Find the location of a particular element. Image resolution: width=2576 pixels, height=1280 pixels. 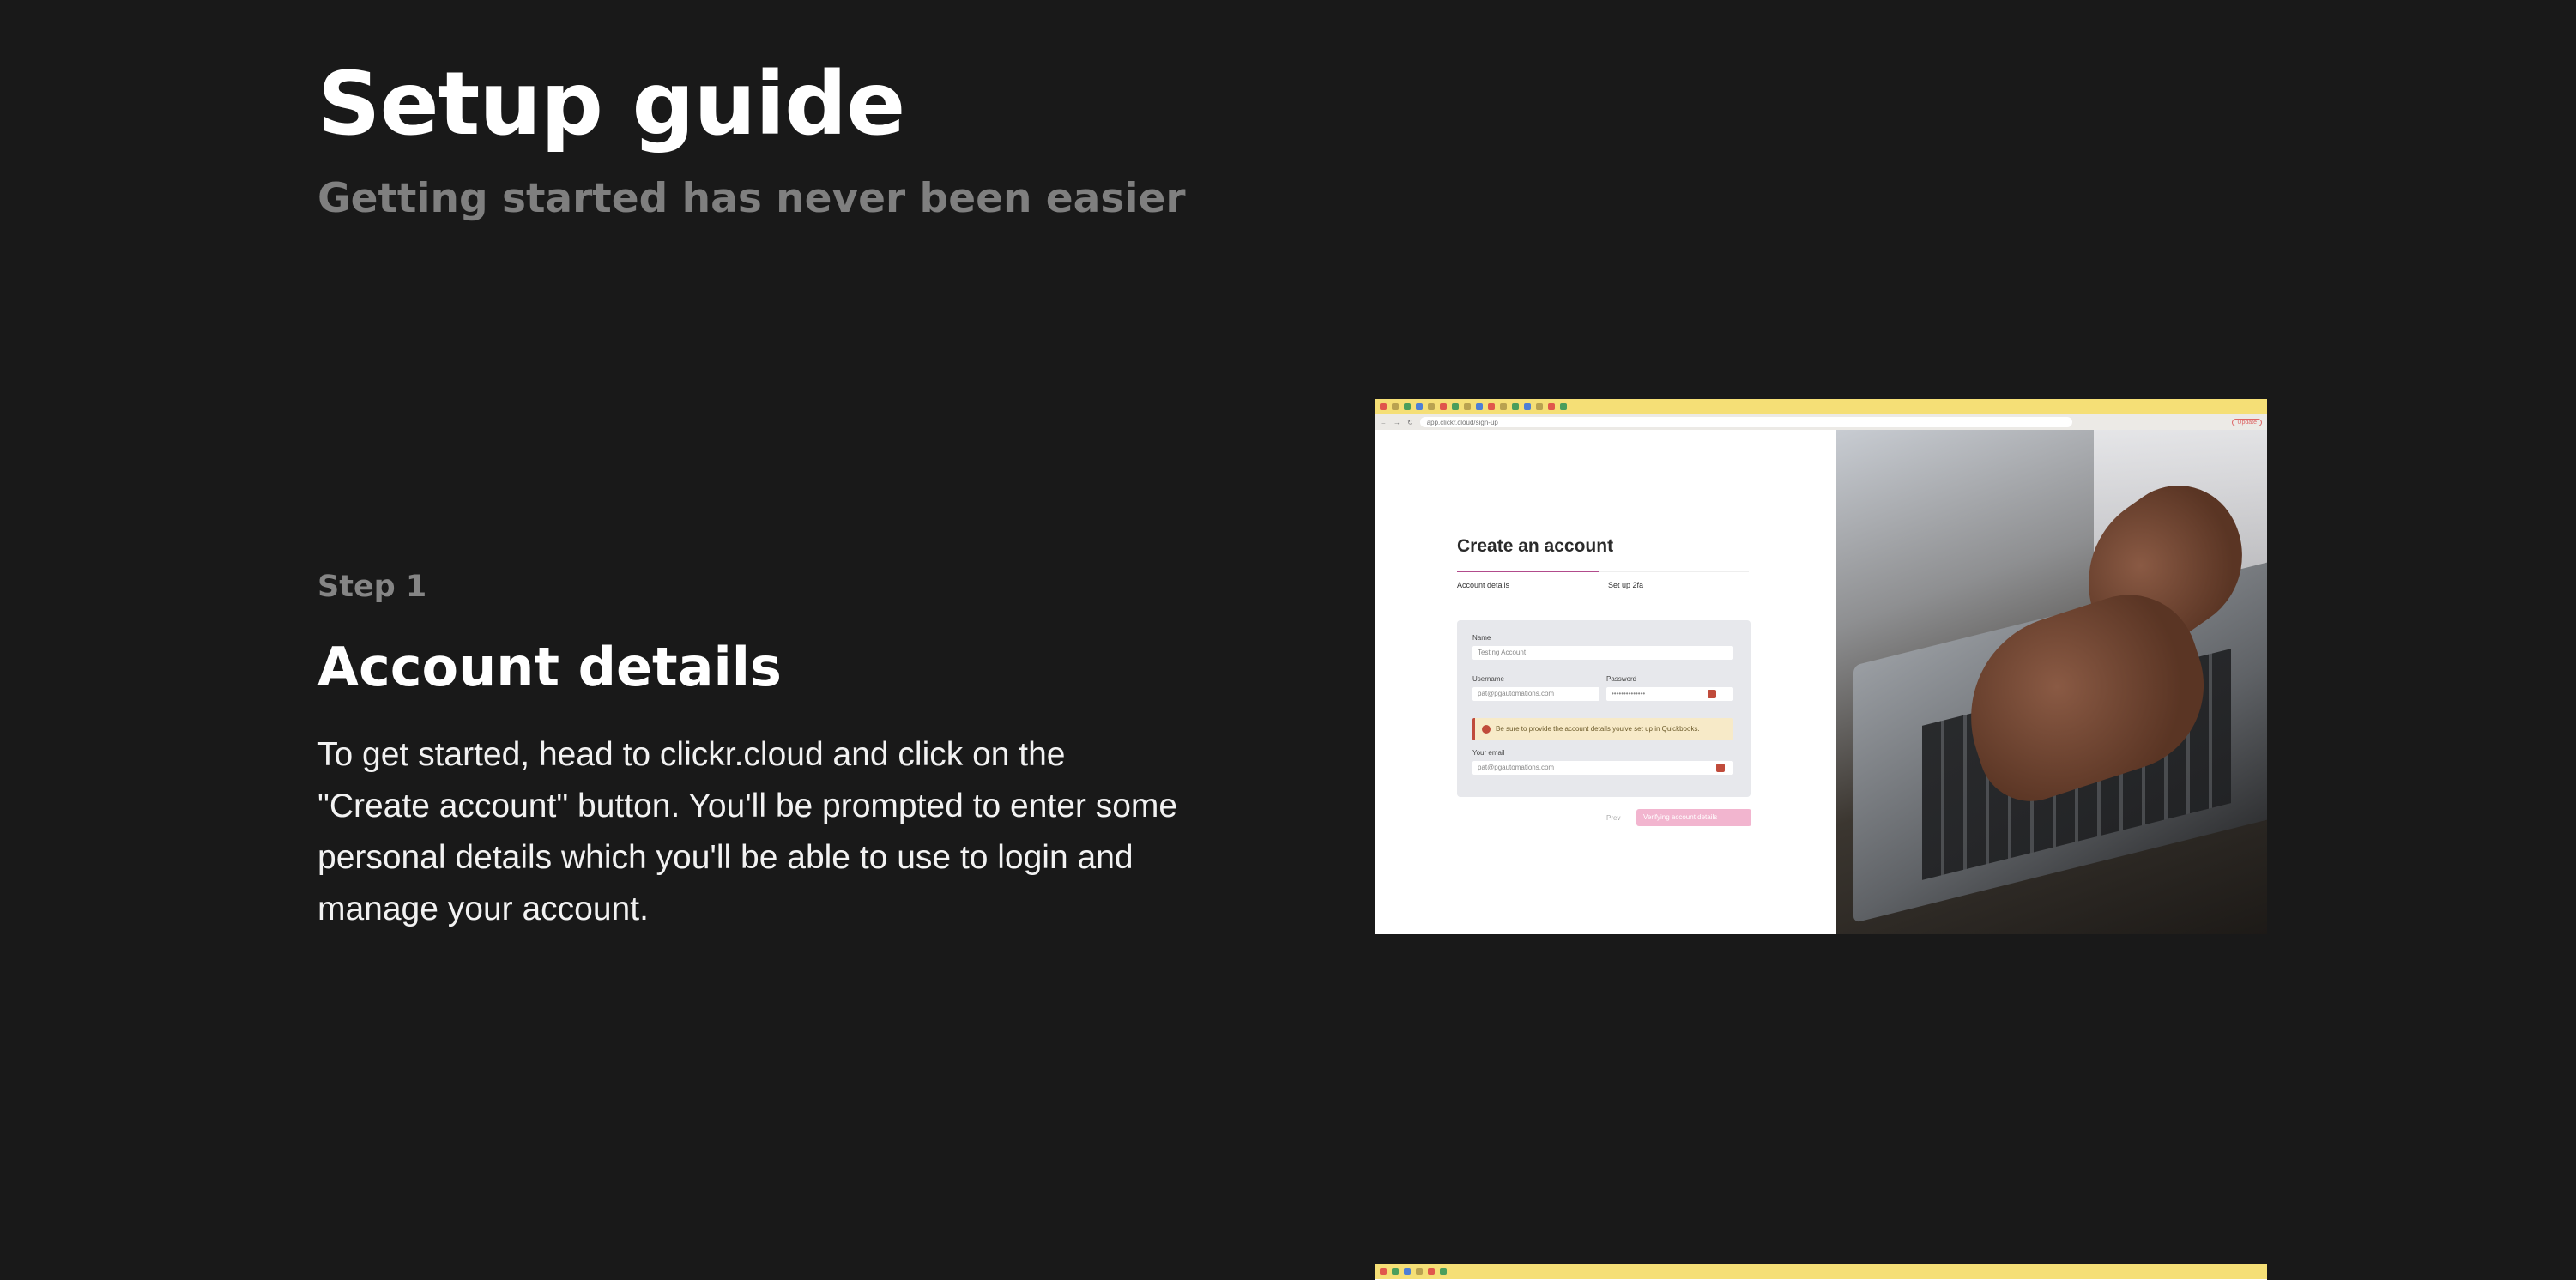

step-title: Account details is located at coordinates (549, 667).